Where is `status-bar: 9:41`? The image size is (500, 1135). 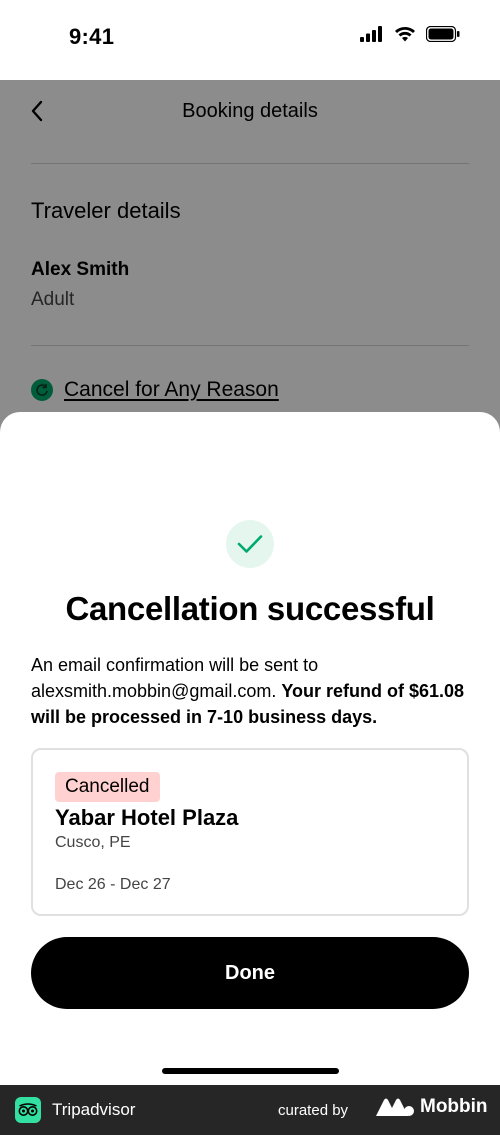 status-bar: 9:41 is located at coordinates (250, 40).